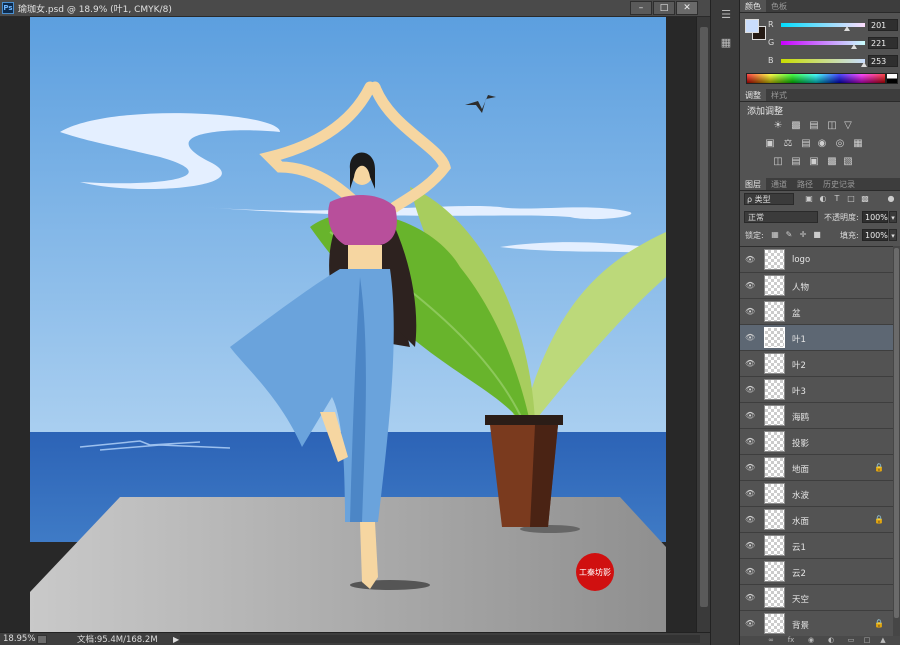 The width and height of the screenshot is (900, 645). Describe the element at coordinates (823, 61) in the screenshot. I see `slider-blue-track` at that location.